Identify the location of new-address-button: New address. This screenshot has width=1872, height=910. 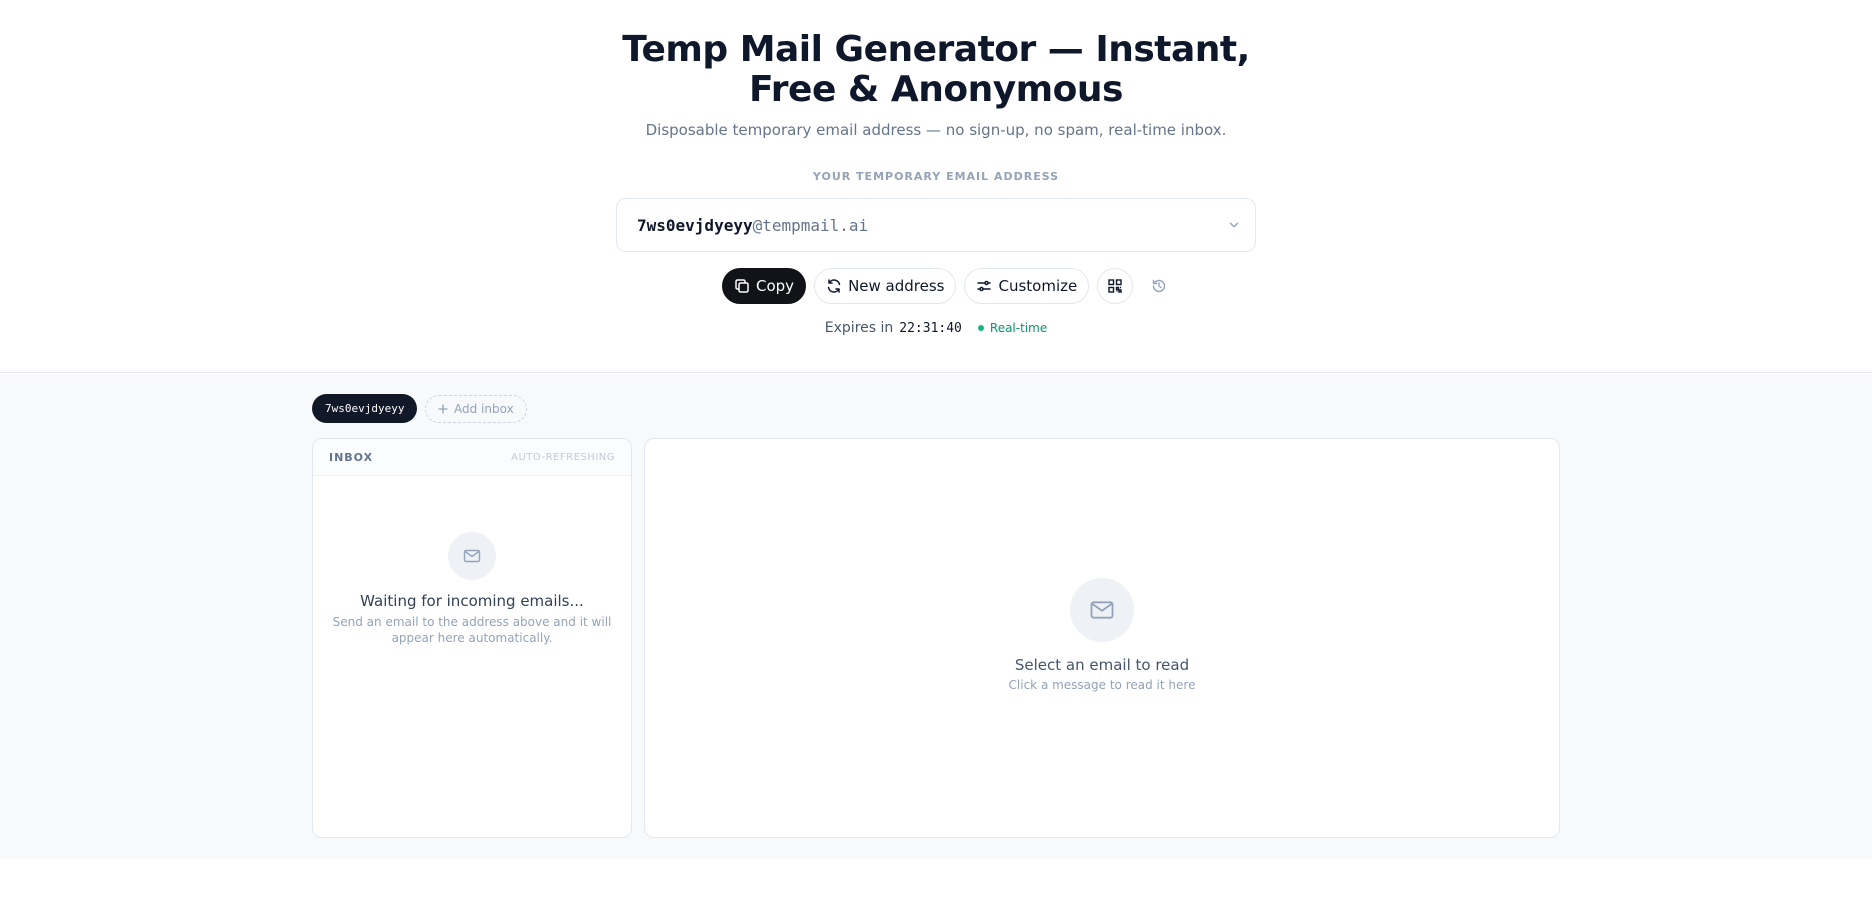
(885, 286).